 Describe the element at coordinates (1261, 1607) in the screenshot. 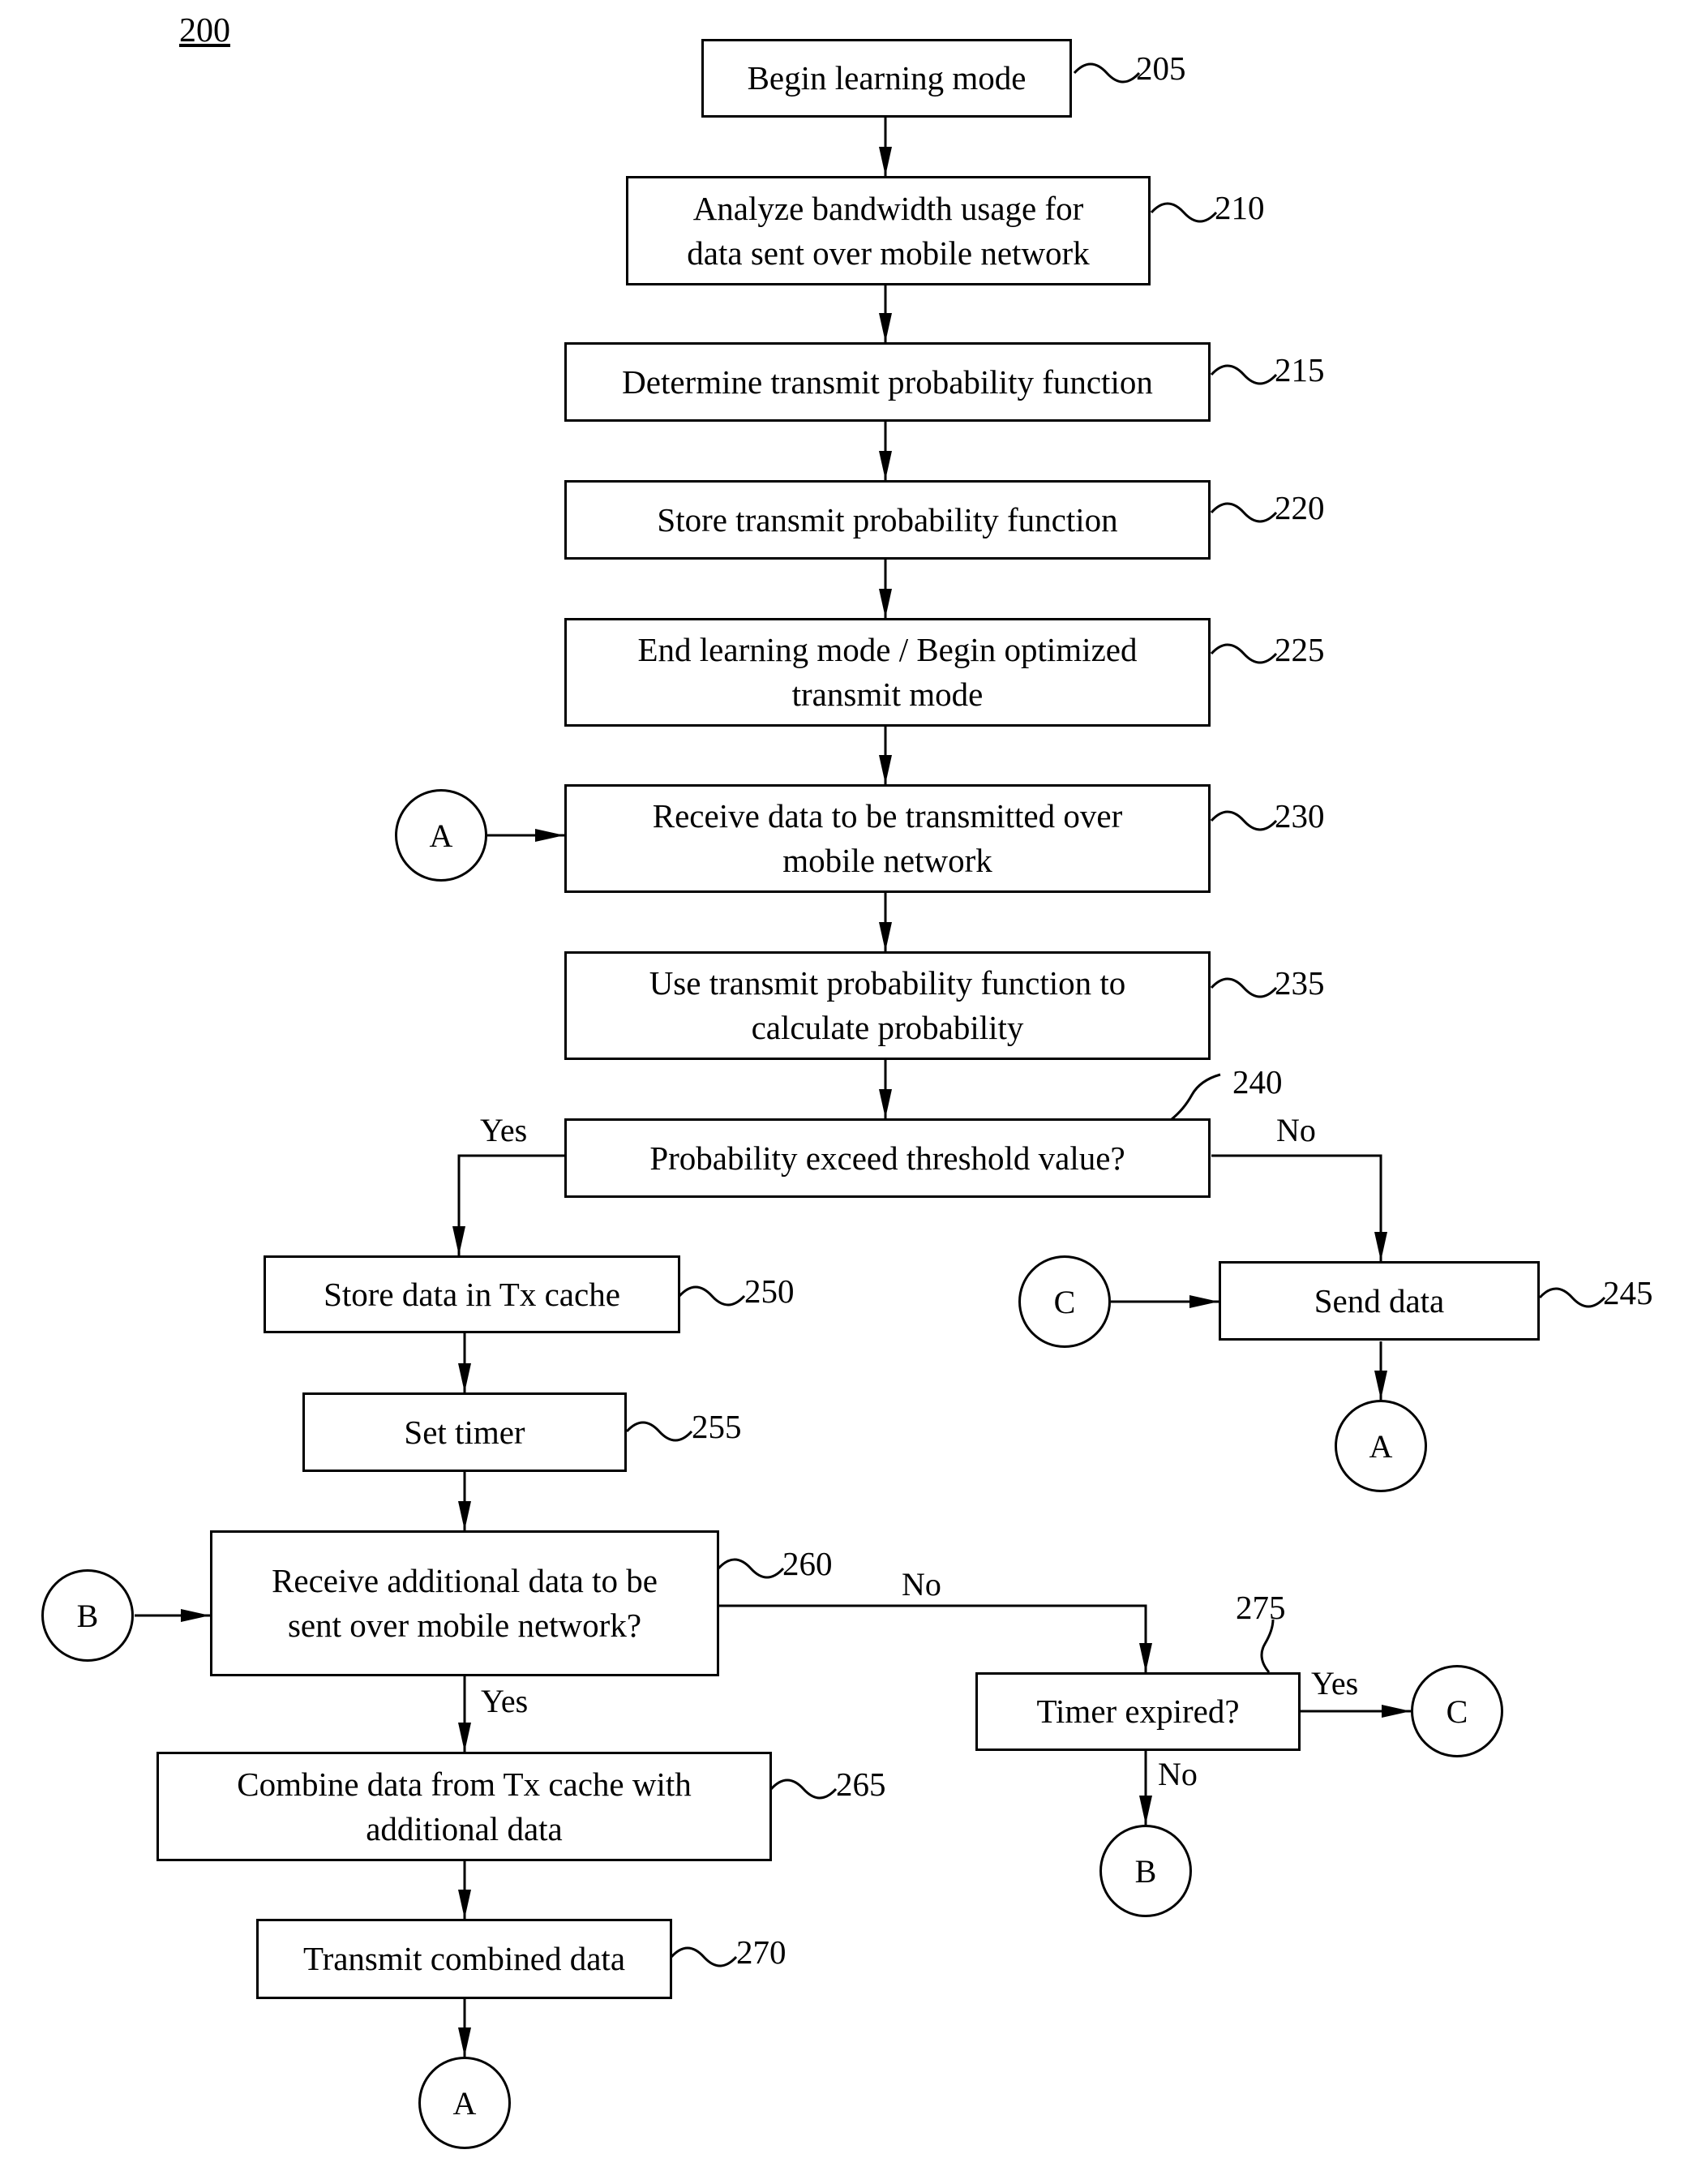

I see `ref-275: 275` at that location.